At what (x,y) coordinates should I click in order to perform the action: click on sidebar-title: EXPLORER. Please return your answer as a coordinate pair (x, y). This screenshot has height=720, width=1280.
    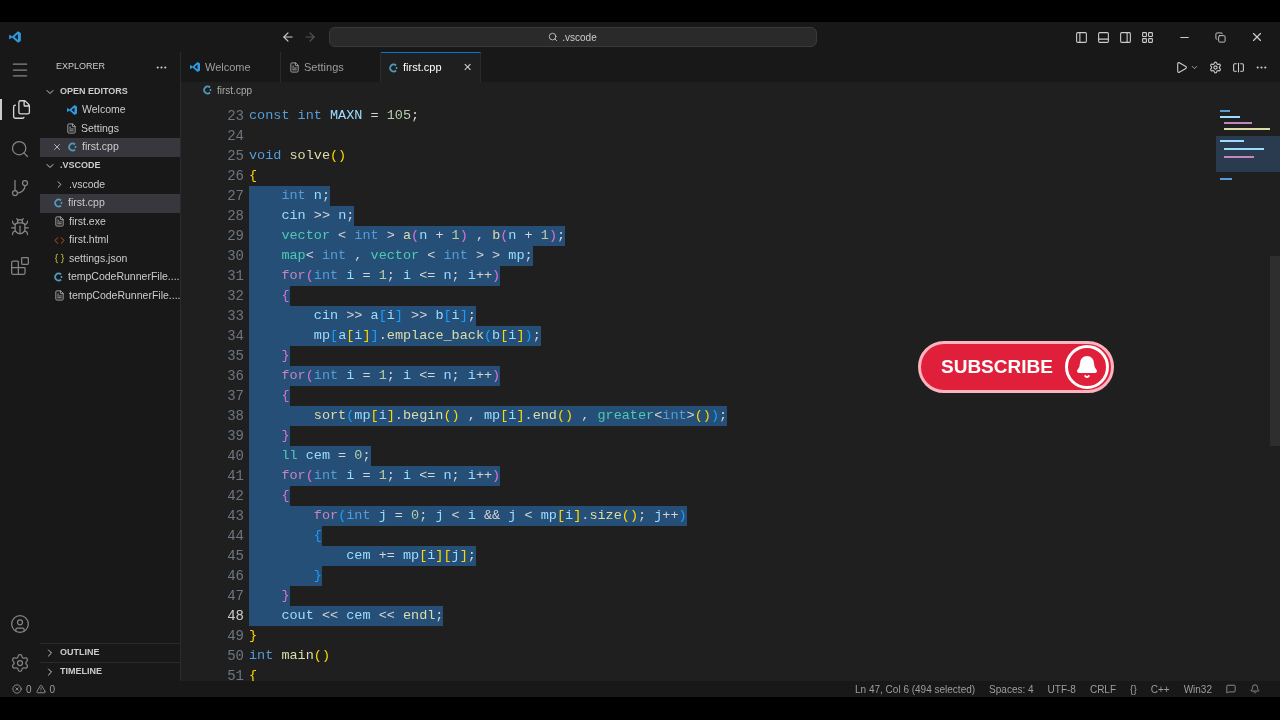
    Looking at the image, I should click on (81, 67).